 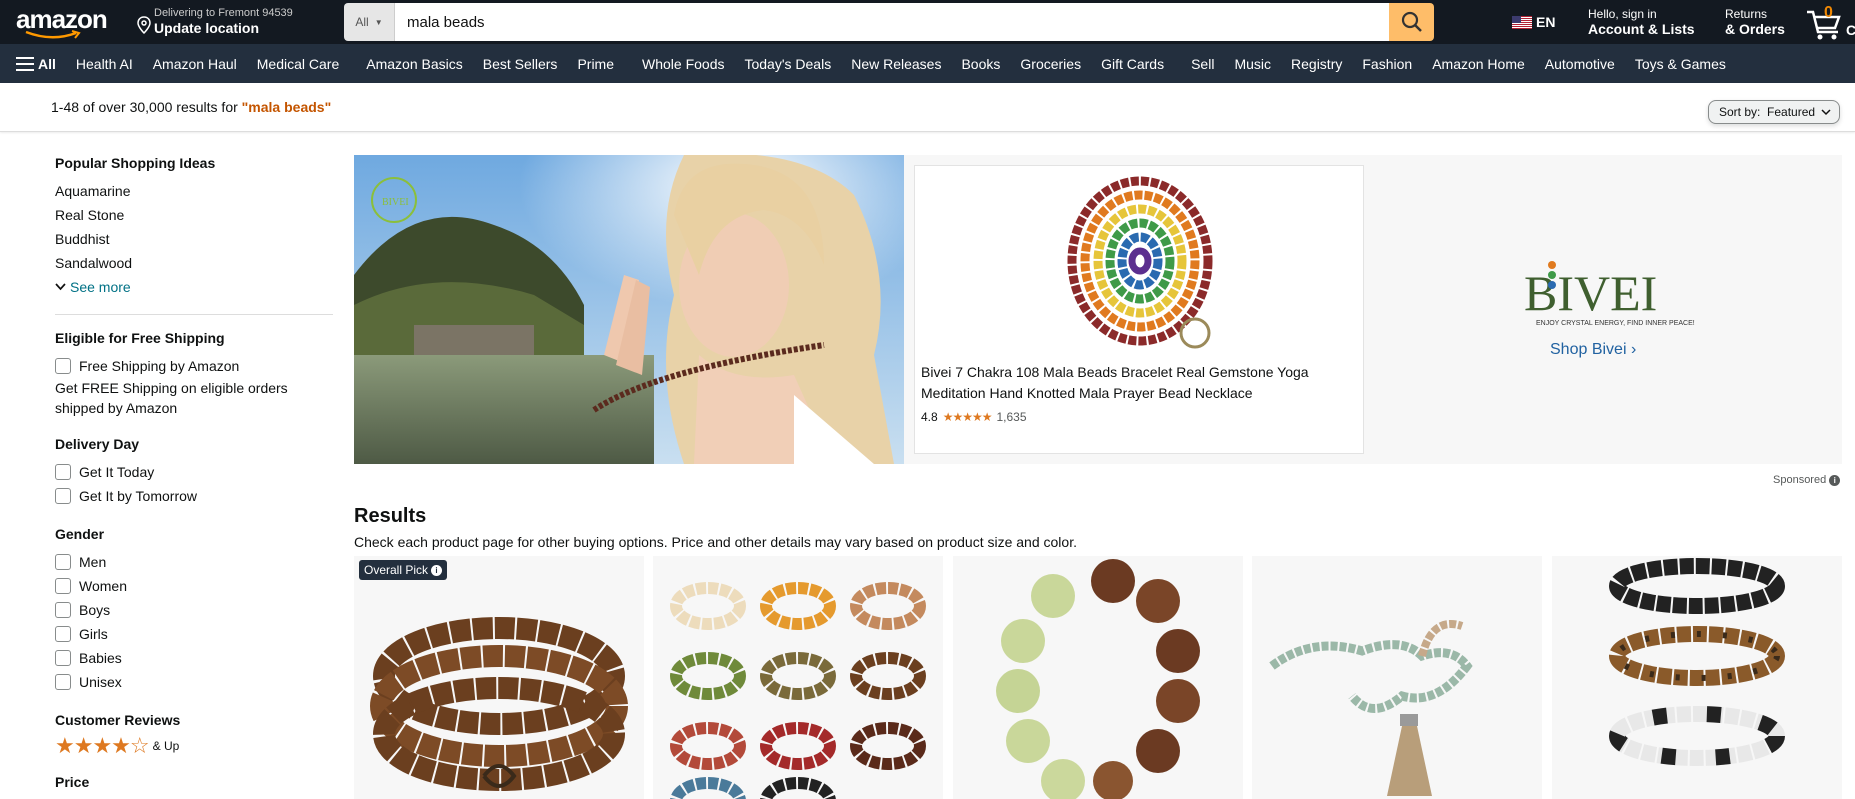 What do you see at coordinates (1755, 22) in the screenshot?
I see `returns-orders-link: Returns & Orders` at bounding box center [1755, 22].